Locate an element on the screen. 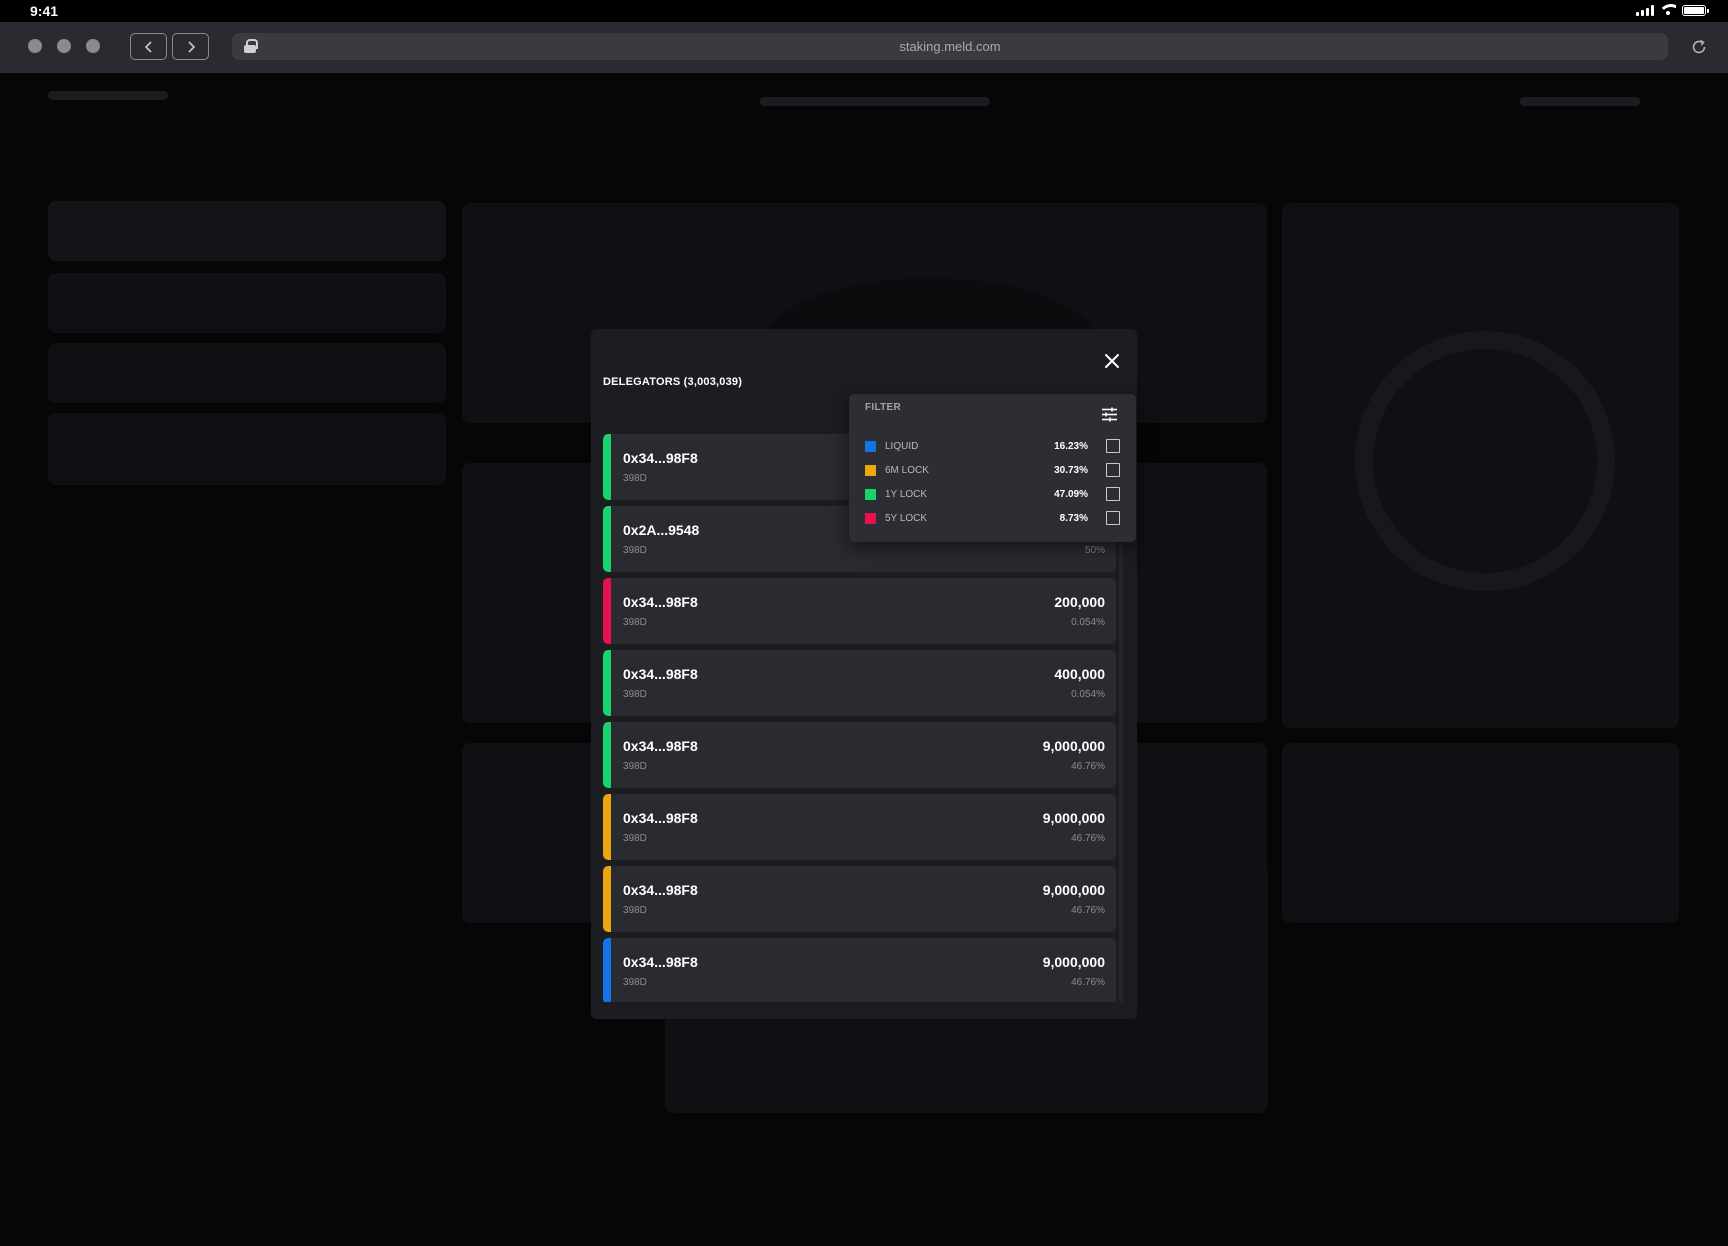 The height and width of the screenshot is (1246, 1728). filter-option-percent: 30.73% is located at coordinates (1071, 470).